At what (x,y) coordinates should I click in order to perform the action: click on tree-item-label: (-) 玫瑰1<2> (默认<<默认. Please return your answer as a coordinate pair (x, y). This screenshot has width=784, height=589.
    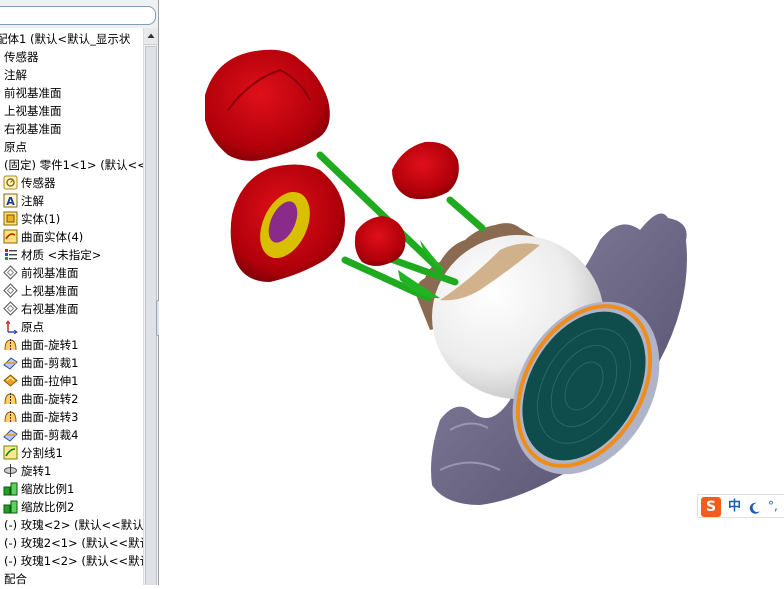
    Looking at the image, I should click on (73, 561).